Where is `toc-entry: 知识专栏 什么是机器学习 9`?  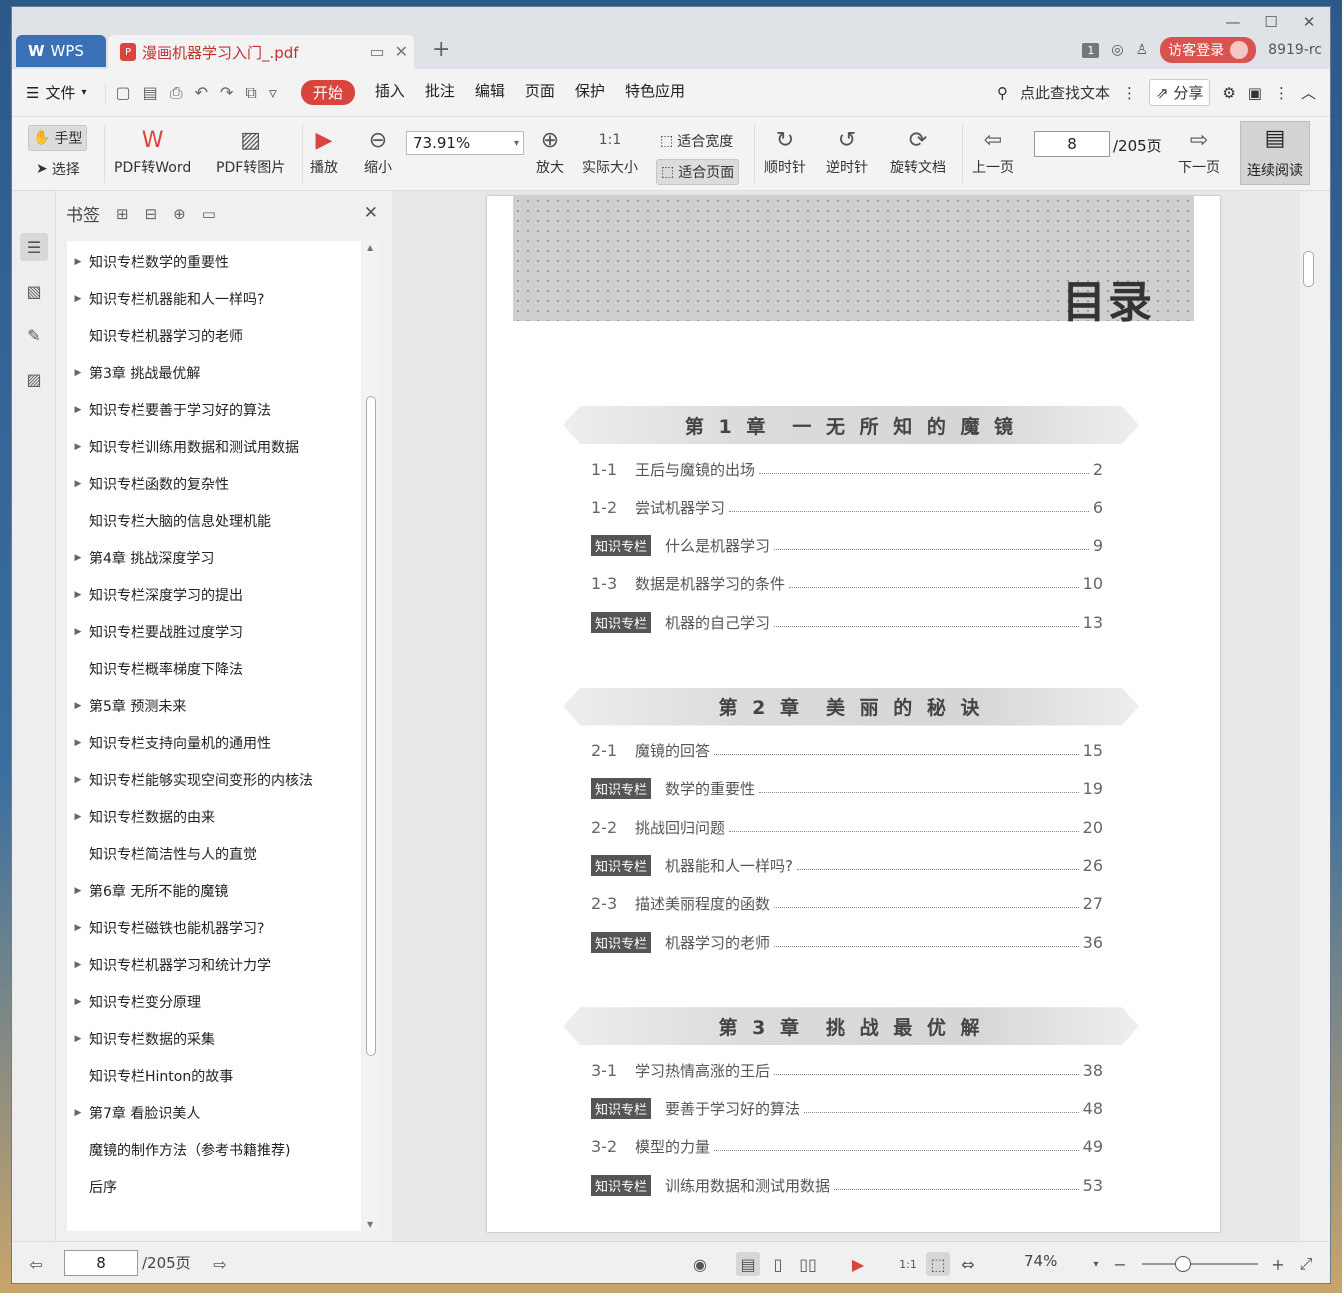
toc-entry: 知识专栏 什么是机器学习 9 is located at coordinates (847, 546).